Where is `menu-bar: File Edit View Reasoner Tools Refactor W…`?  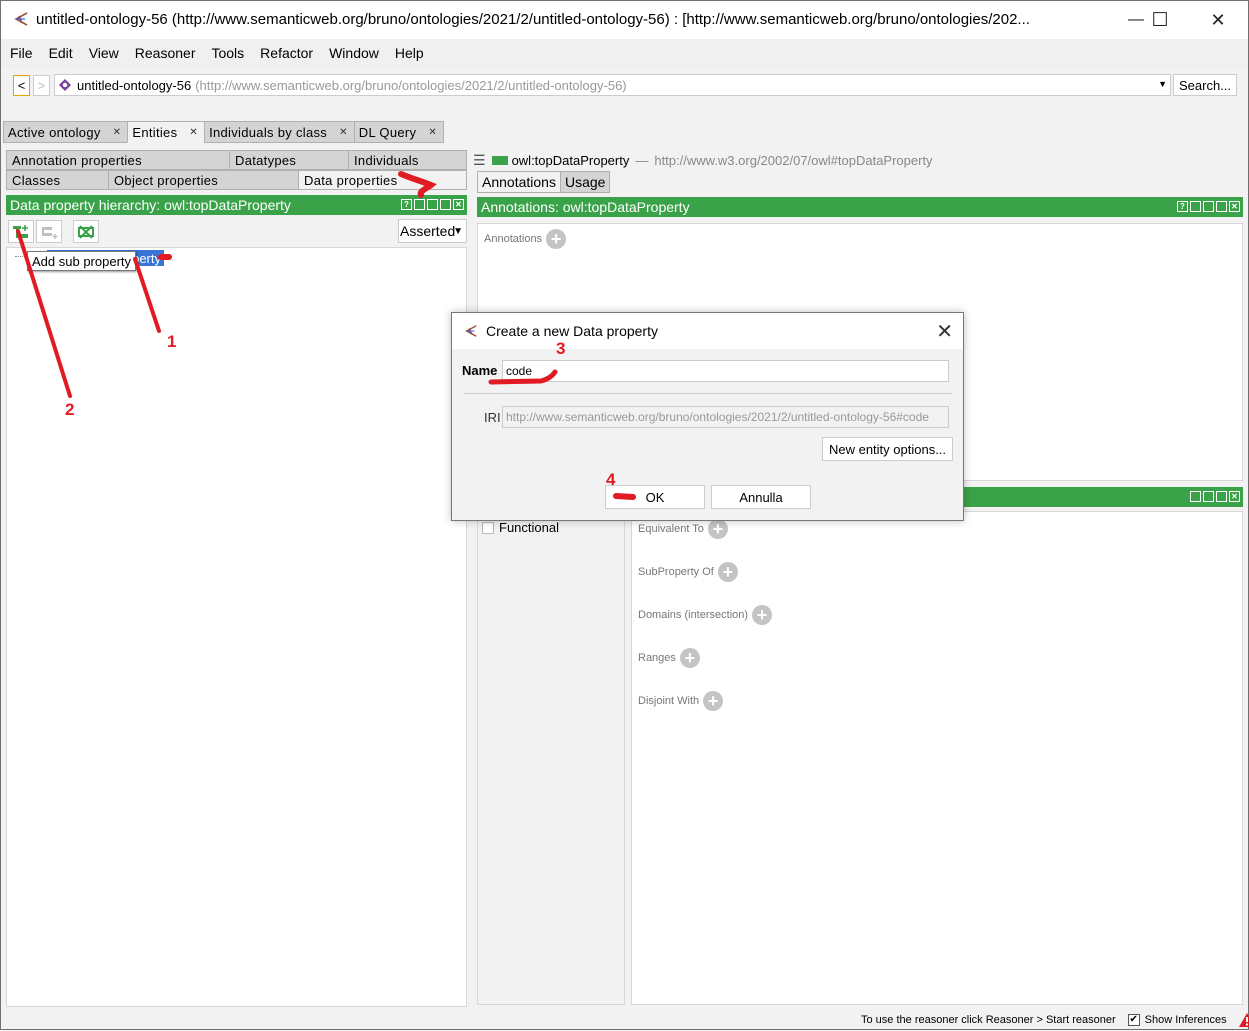 menu-bar: File Edit View Reasoner Tools Refactor W… is located at coordinates (624, 53).